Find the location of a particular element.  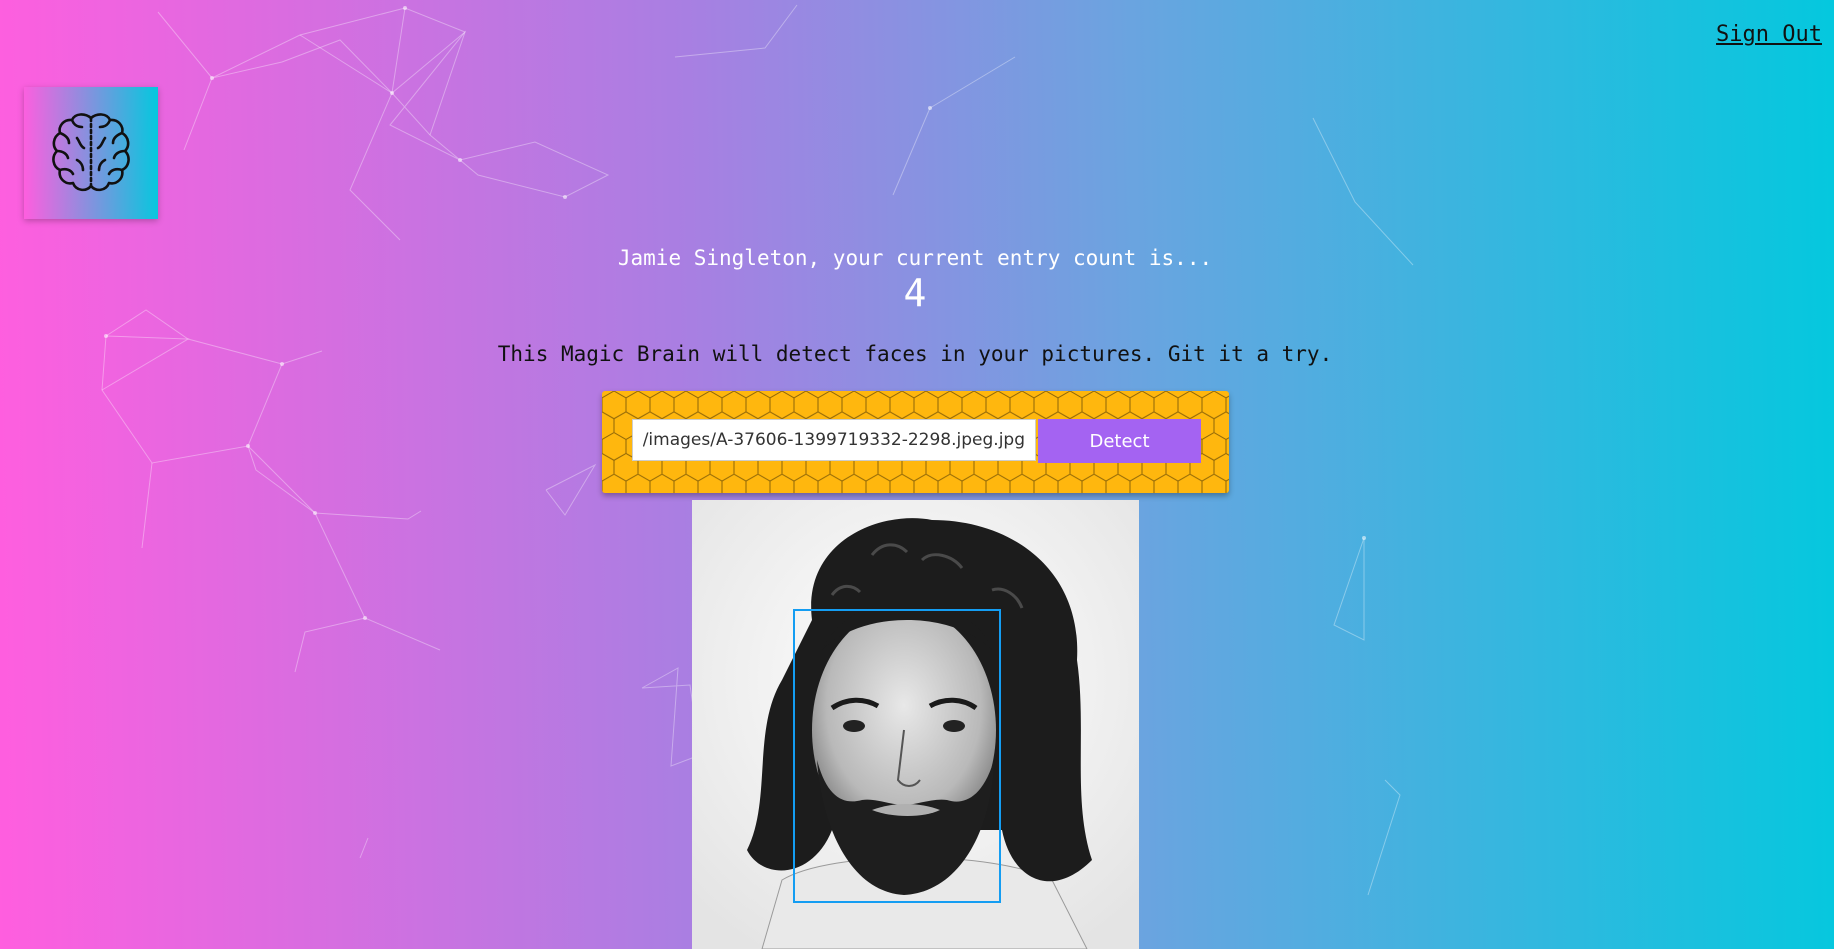

result-image-container is located at coordinates (915, 724).